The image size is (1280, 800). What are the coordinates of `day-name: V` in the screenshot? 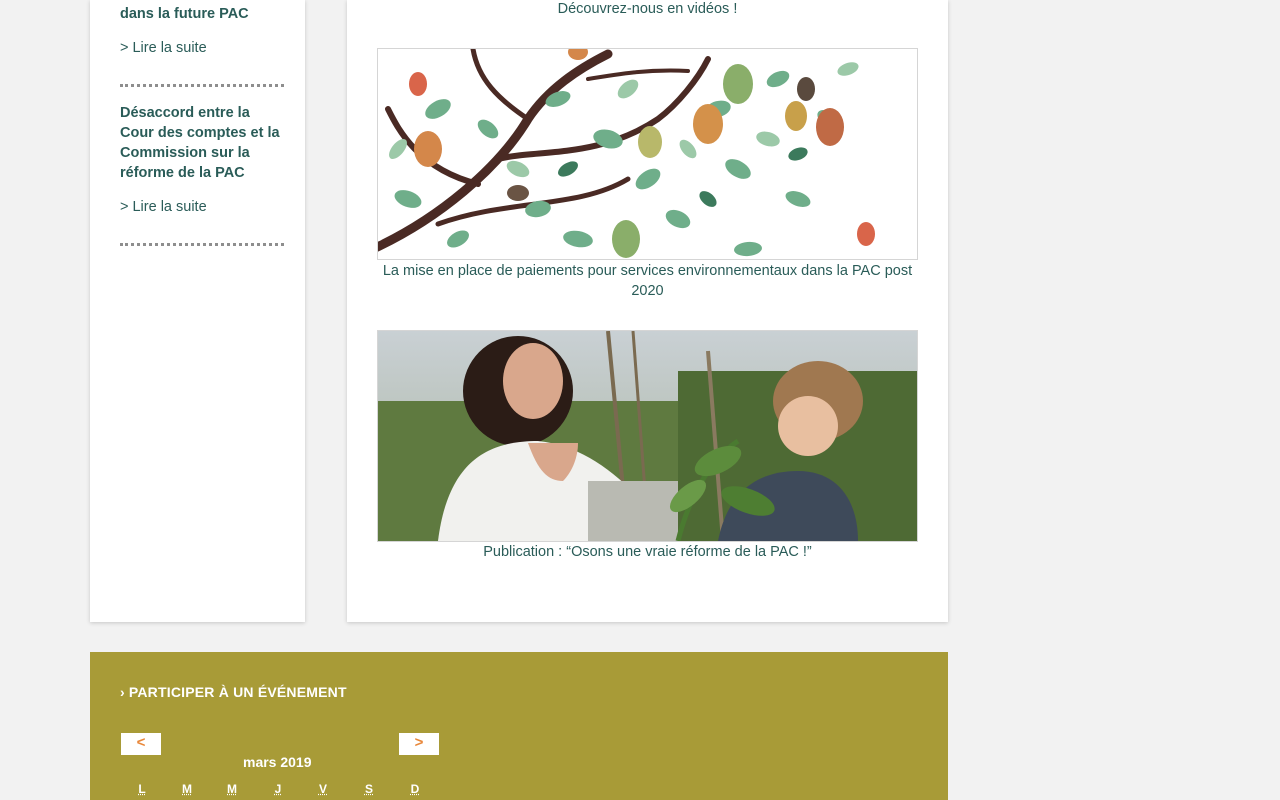 It's located at (322, 789).